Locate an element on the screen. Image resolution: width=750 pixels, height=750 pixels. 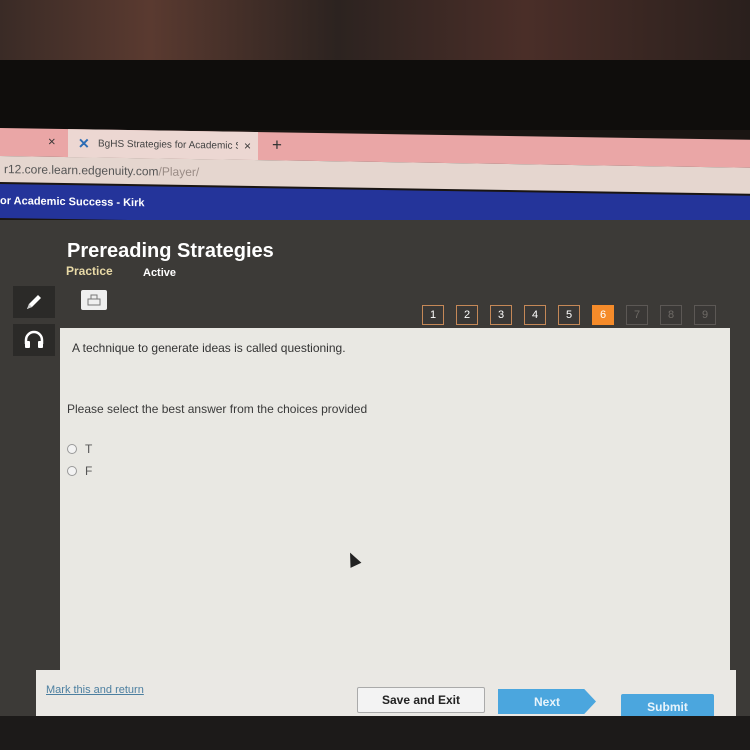
printer-icon is located at coordinates (94, 300).